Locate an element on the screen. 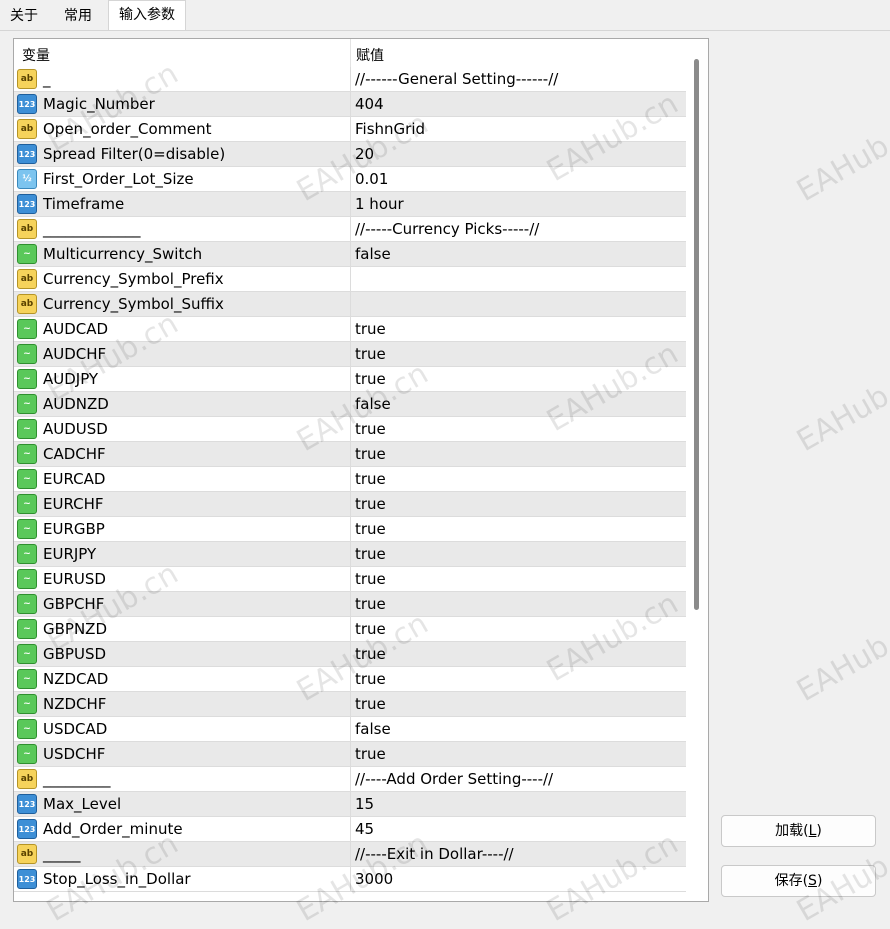 Image resolution: width=890 pixels, height=929 pixels. parameter-row: ~ NZDCHF true is located at coordinates (350, 704).